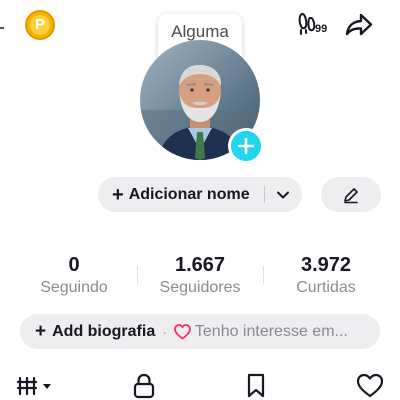 The height and width of the screenshot is (400, 400). Describe the element at coordinates (321, 29) in the screenshot. I see `badge-count: 99` at that location.